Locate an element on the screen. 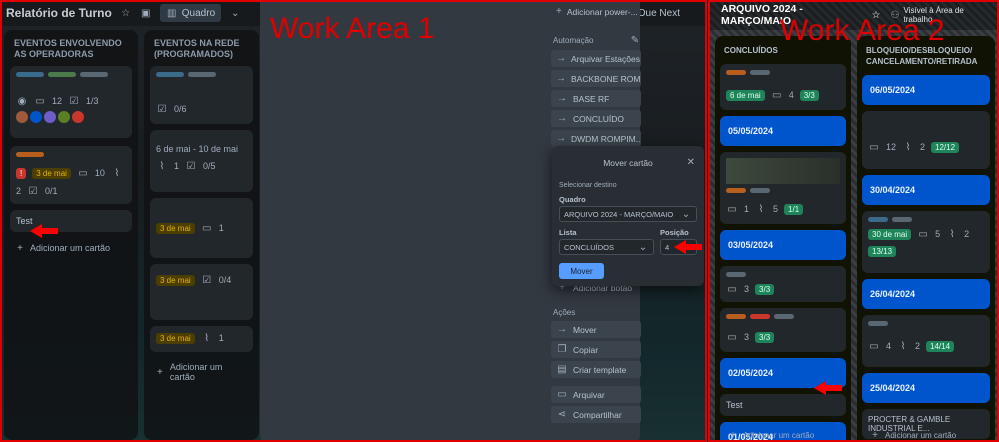 The image size is (999, 442). list-card: 3 de mai ⌇ 1 is located at coordinates (201, 339).